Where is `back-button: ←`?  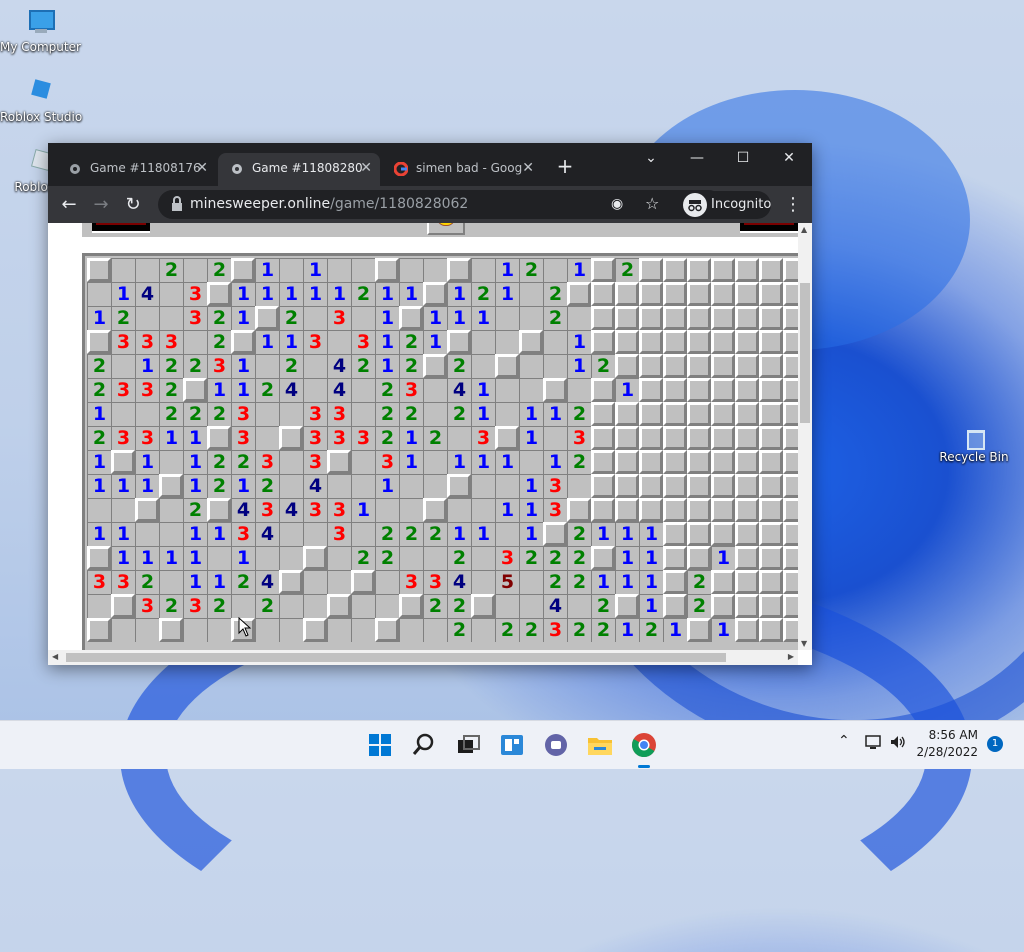 back-button: ← is located at coordinates (69, 204).